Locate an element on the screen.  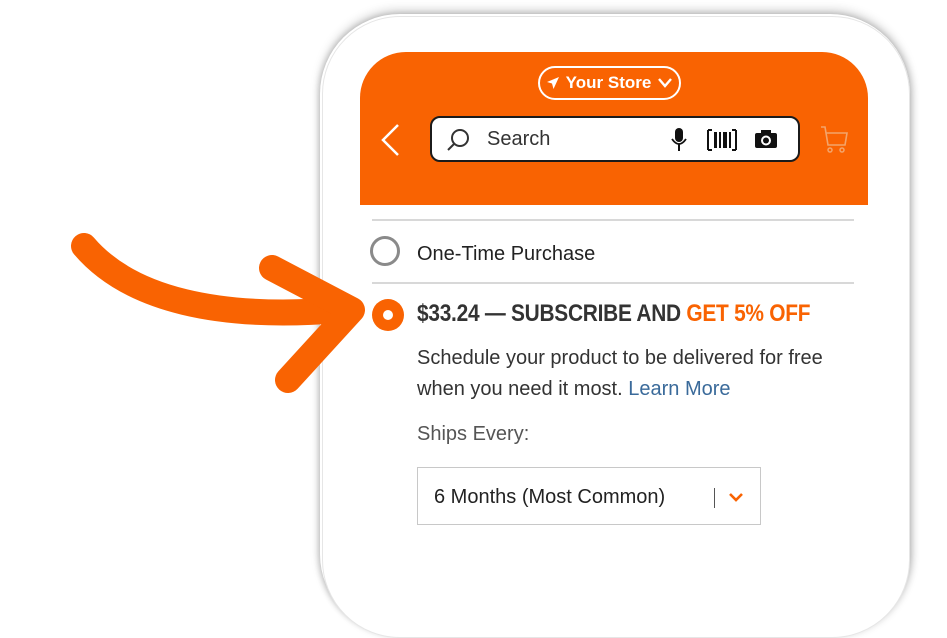
subscribe-option-label: $33.24 — SUBSCRIBE AND GET 5% OFF is located at coordinates (614, 314).